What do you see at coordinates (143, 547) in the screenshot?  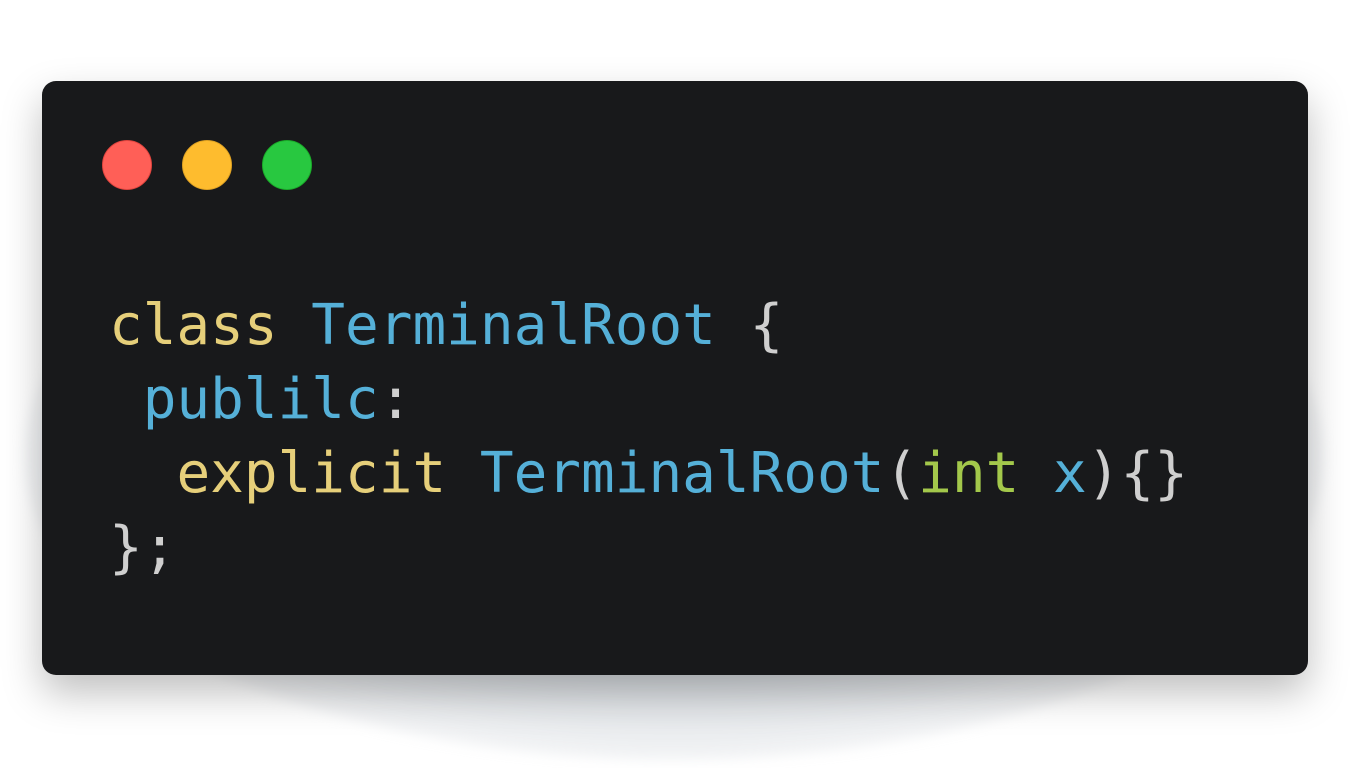 I see `class-end: };` at bounding box center [143, 547].